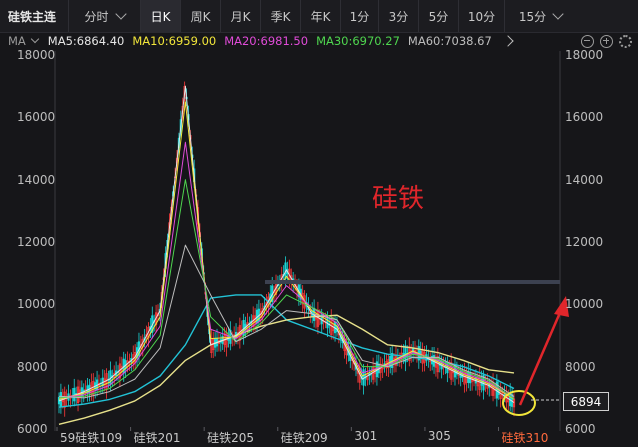 This screenshot has width=638, height=447. Describe the element at coordinates (32, 429) in the screenshot. I see `y-tick-left: 6000` at that location.